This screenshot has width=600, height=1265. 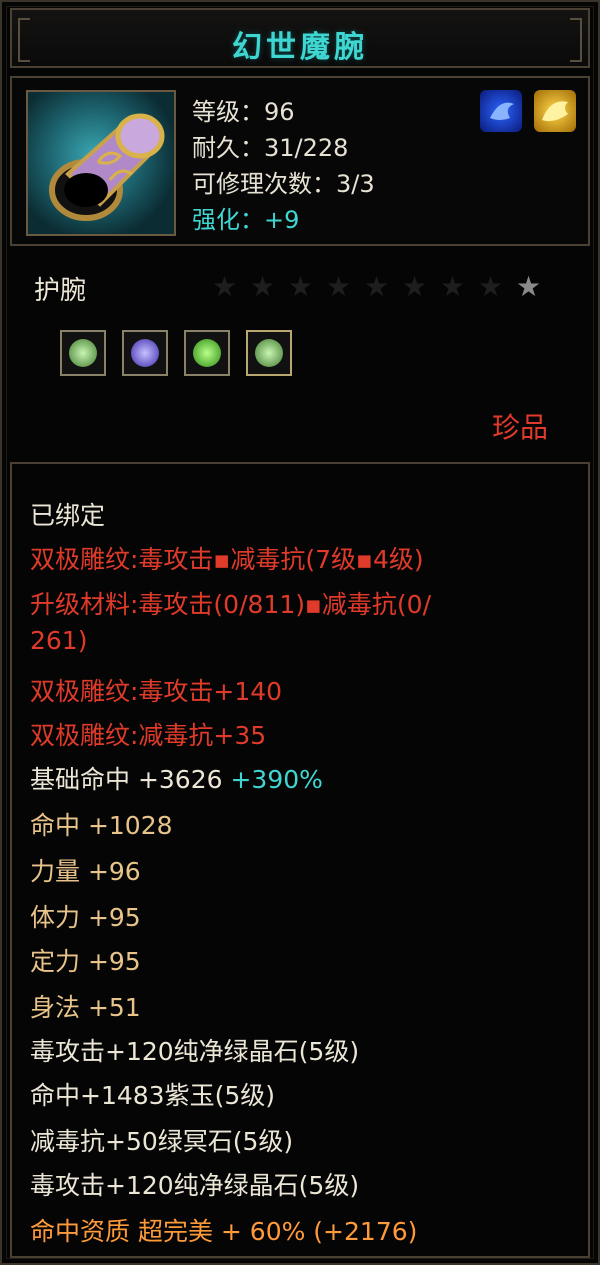 What do you see at coordinates (227, 559) in the screenshot?
I see `engrave-line-1: 双极雕纹:毒攻击▪减毒抗(7级▪4级)` at bounding box center [227, 559].